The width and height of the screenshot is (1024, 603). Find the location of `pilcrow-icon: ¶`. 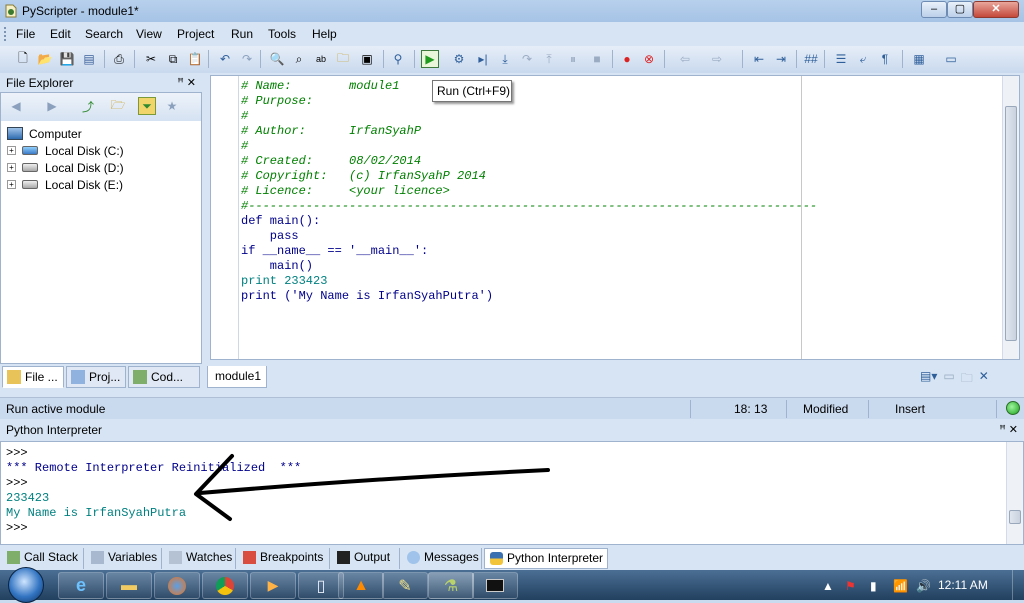

pilcrow-icon: ¶ is located at coordinates (885, 59).